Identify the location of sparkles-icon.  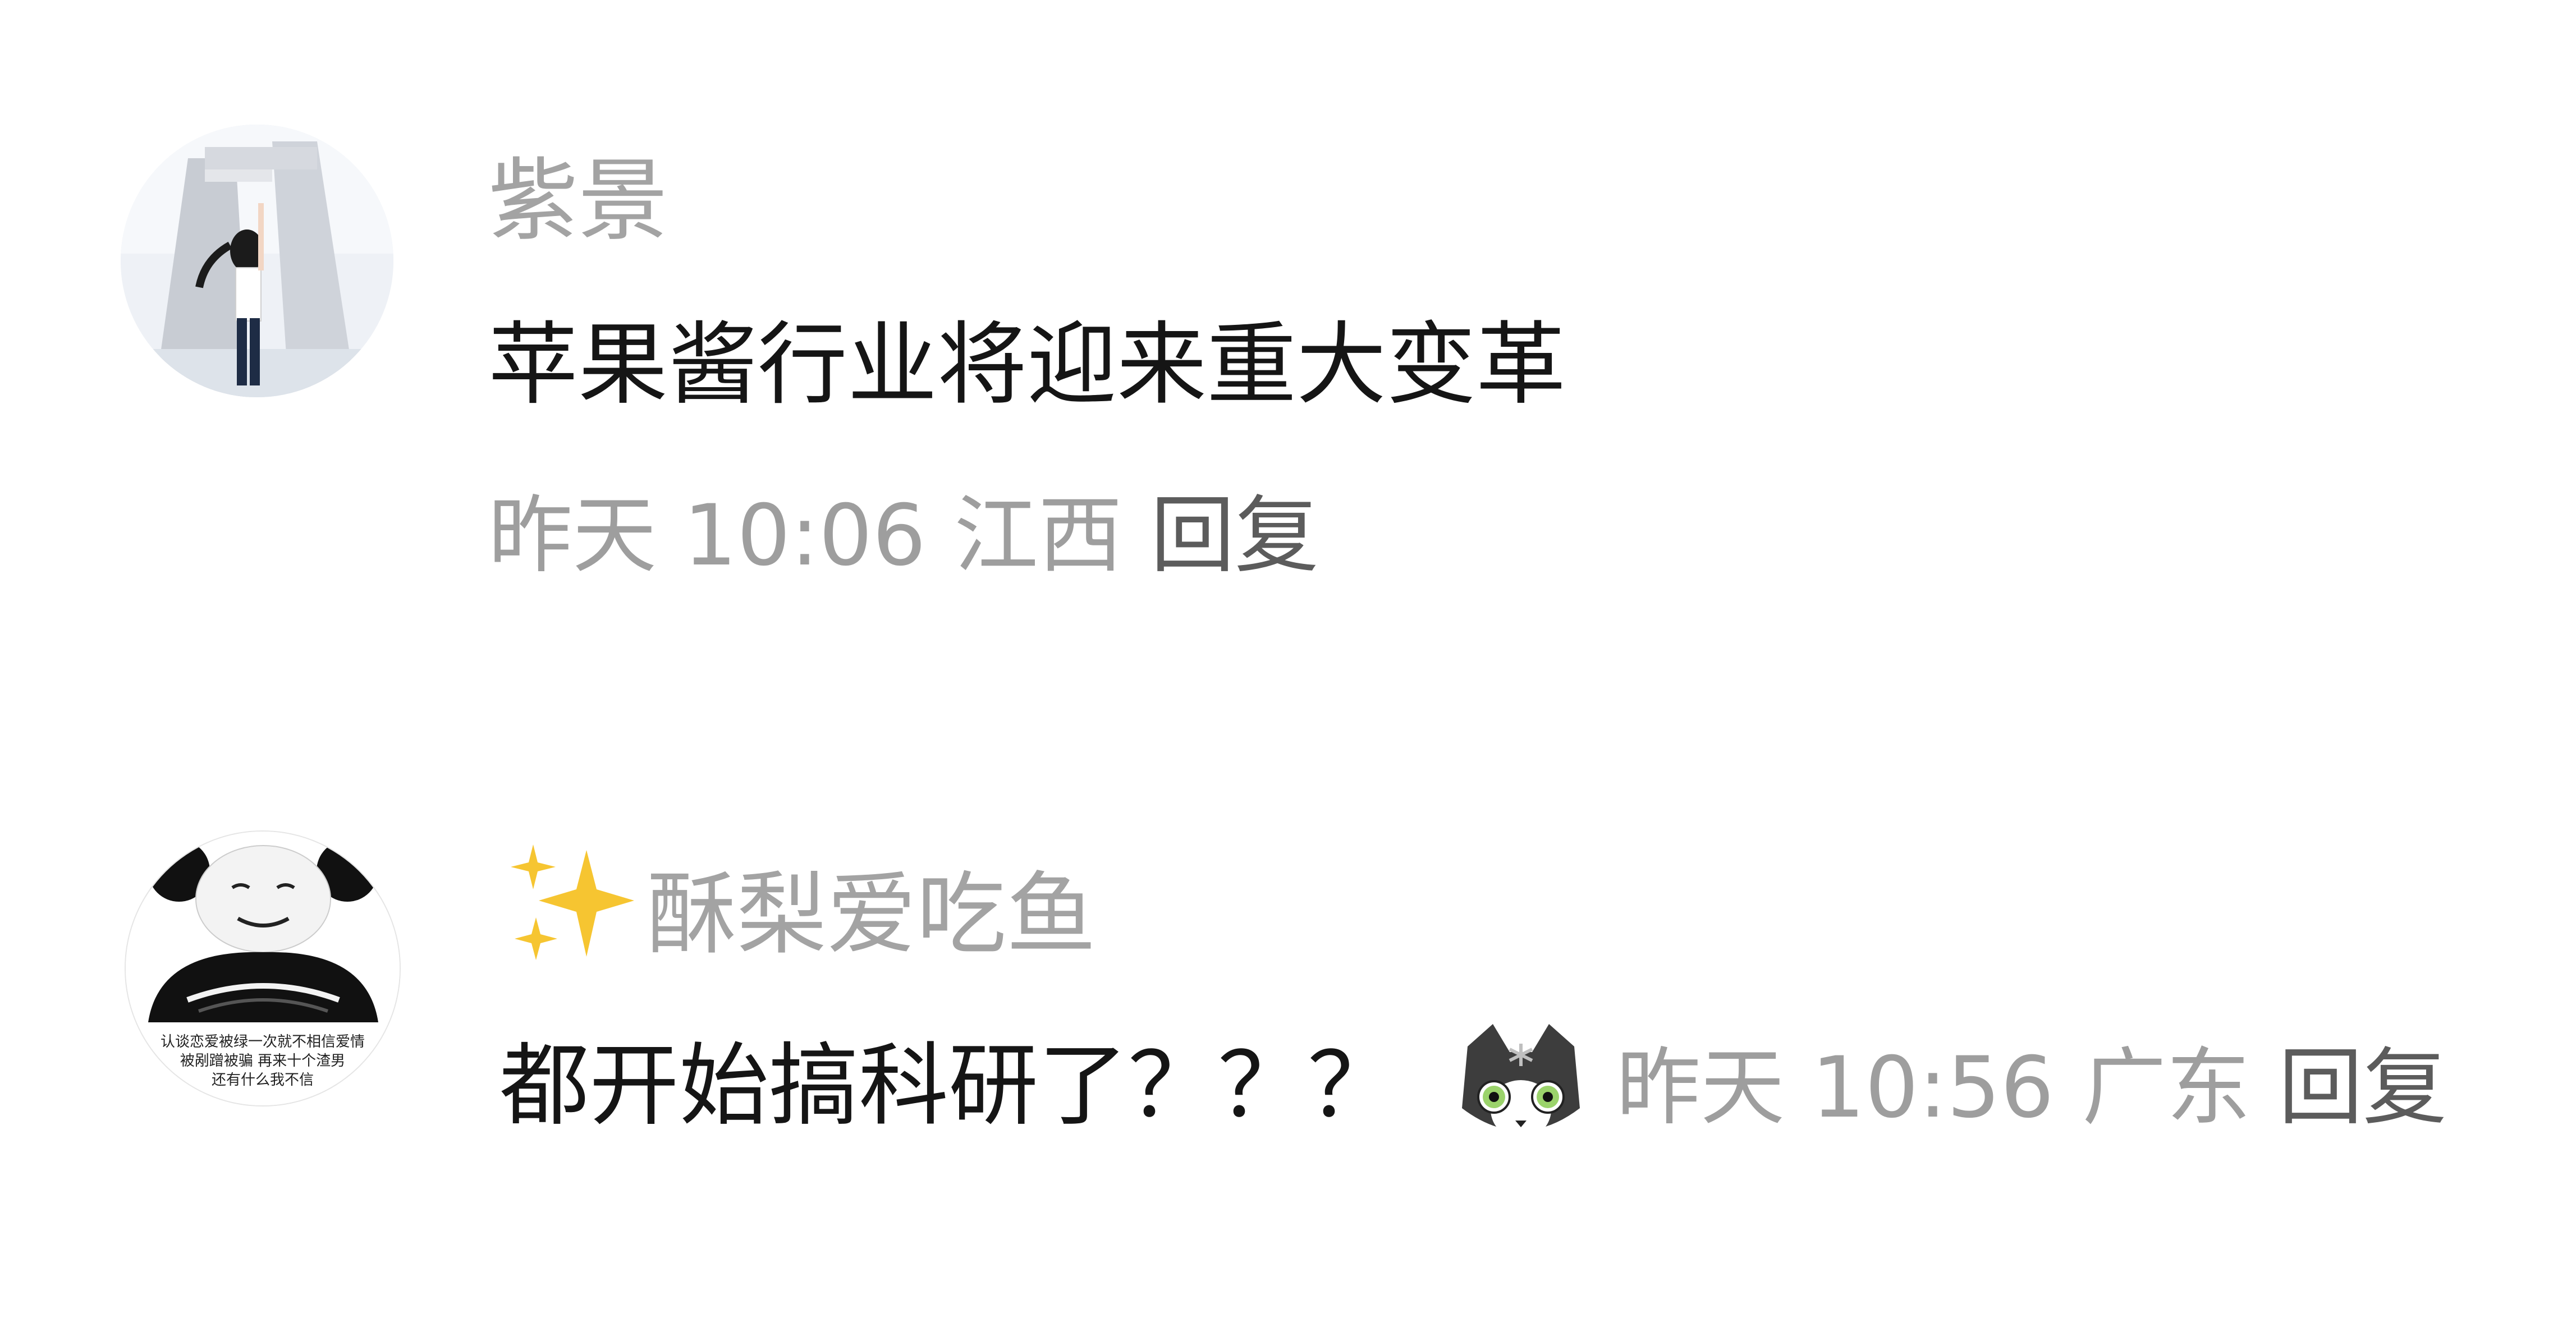
(572, 902).